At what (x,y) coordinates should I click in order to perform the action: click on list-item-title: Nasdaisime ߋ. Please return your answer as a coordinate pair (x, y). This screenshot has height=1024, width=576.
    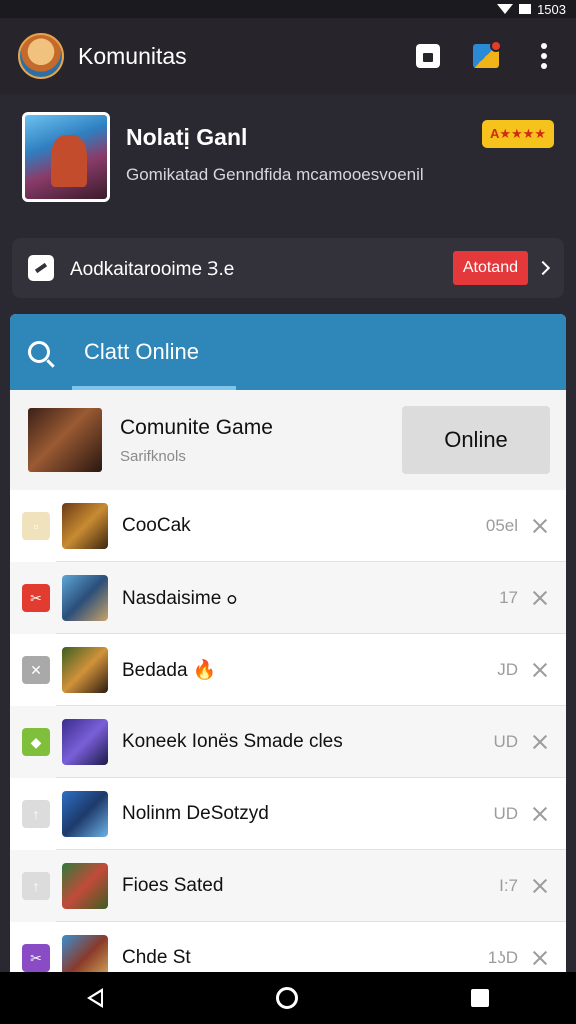
    Looking at the image, I should click on (180, 598).